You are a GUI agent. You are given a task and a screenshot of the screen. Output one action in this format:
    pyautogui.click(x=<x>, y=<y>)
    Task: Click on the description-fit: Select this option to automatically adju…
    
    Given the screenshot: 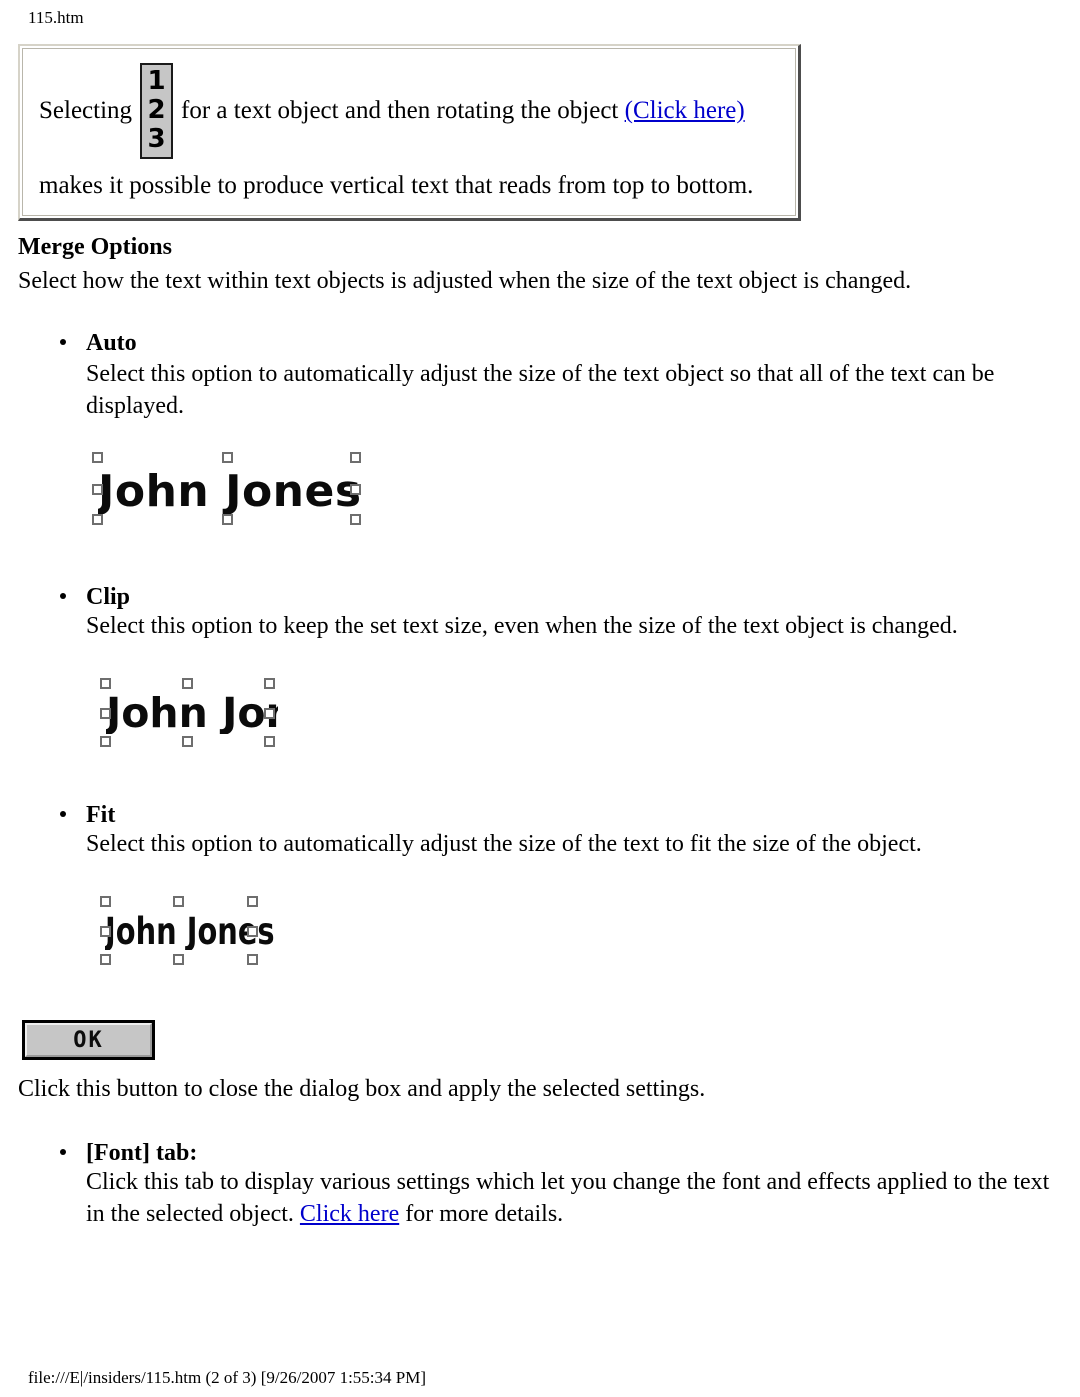 What is the action you would take?
    pyautogui.click(x=504, y=844)
    